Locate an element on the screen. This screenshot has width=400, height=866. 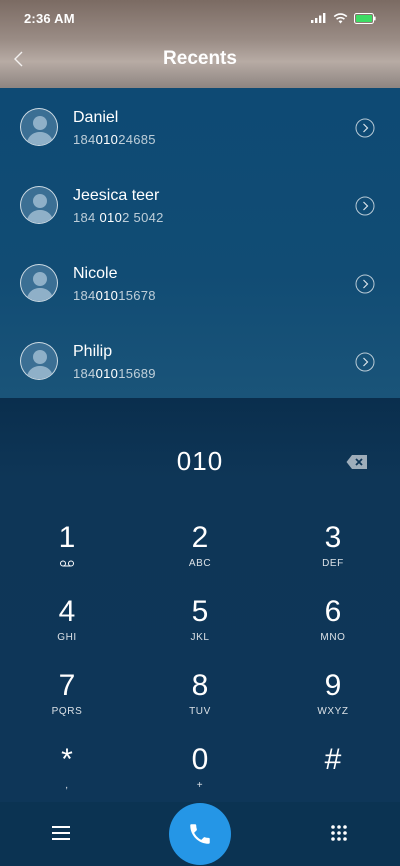
contact-name: Nicole is located at coordinates (95, 273).